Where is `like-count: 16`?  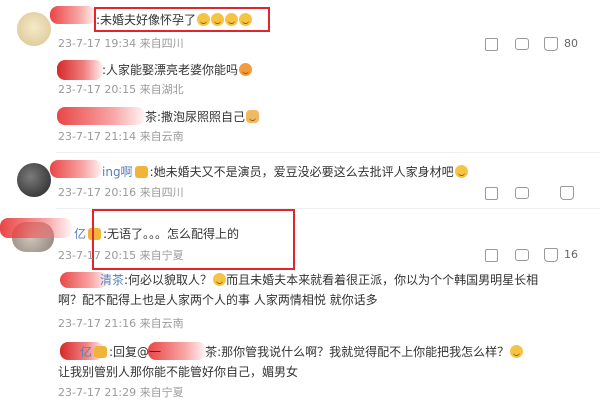
like-count: 16 is located at coordinates (571, 254).